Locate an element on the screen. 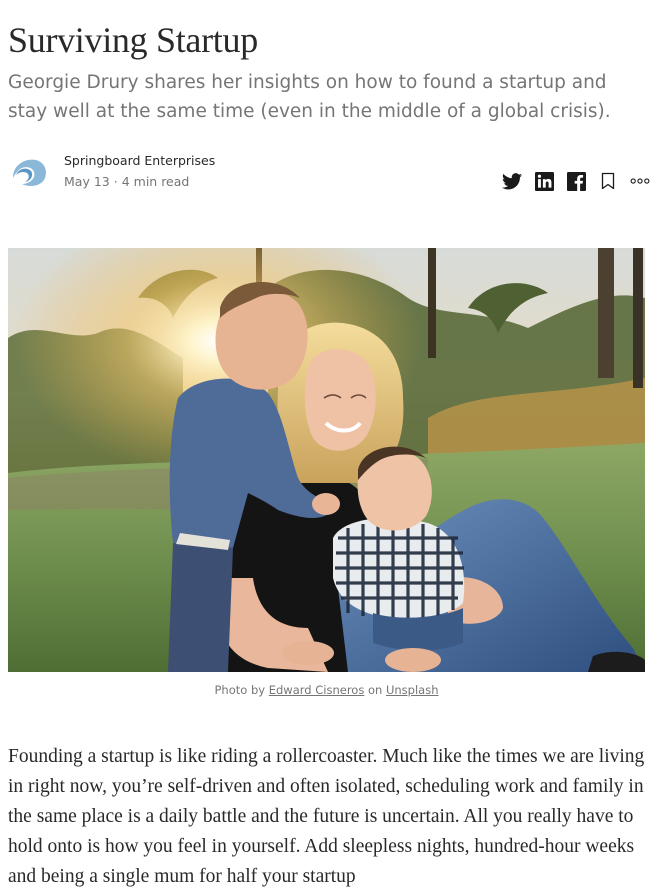 This screenshot has width=667, height=892. publish-date: May 13 is located at coordinates (87, 181).